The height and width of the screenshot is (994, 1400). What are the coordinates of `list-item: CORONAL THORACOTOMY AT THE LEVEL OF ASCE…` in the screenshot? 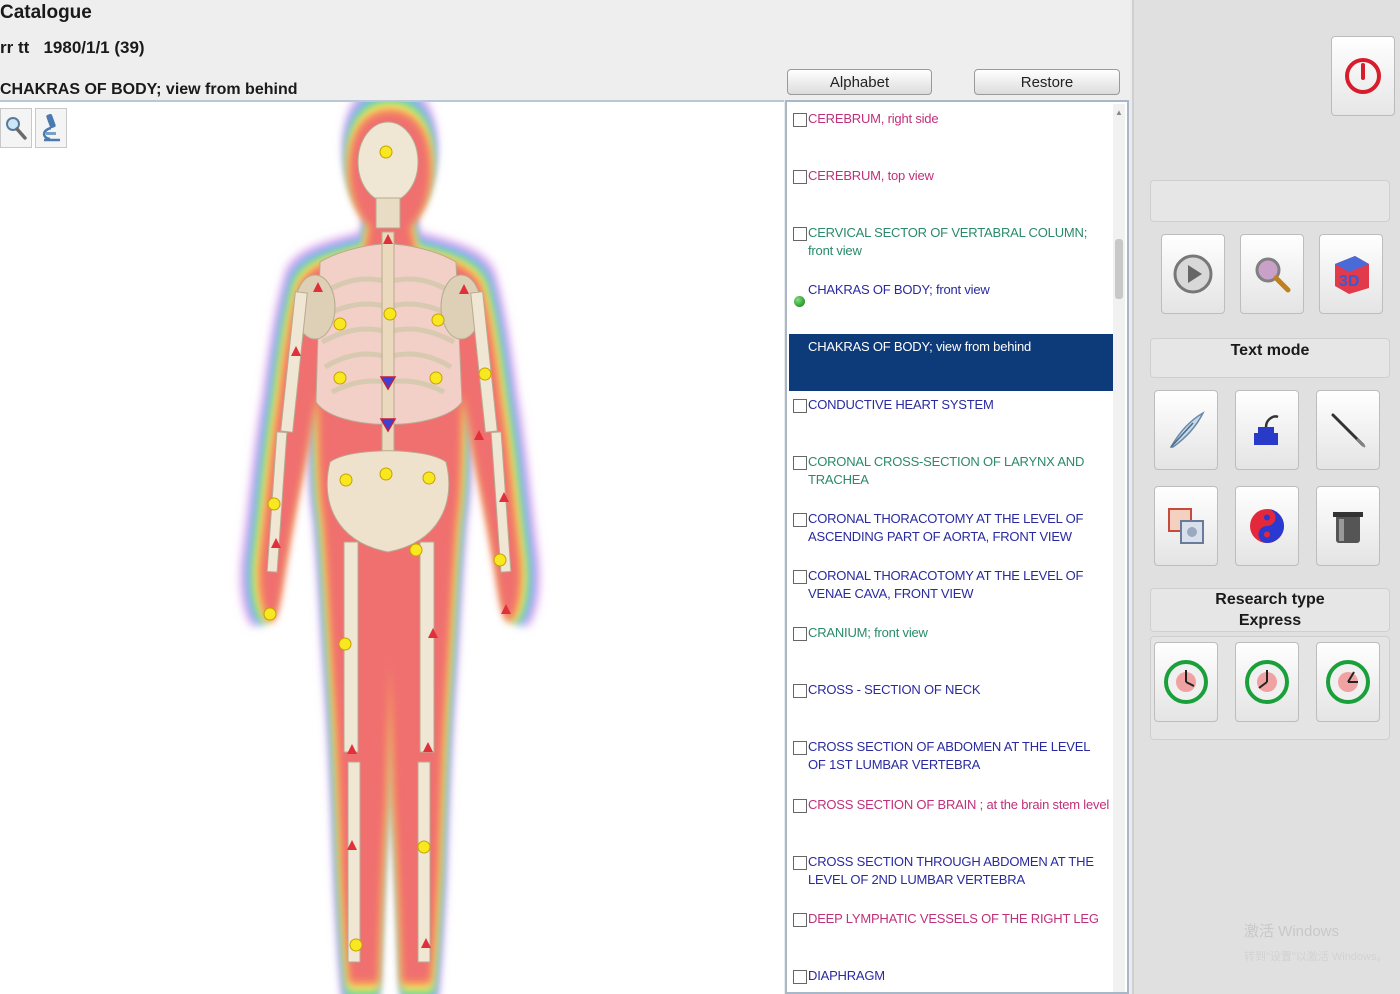 It's located at (951, 534).